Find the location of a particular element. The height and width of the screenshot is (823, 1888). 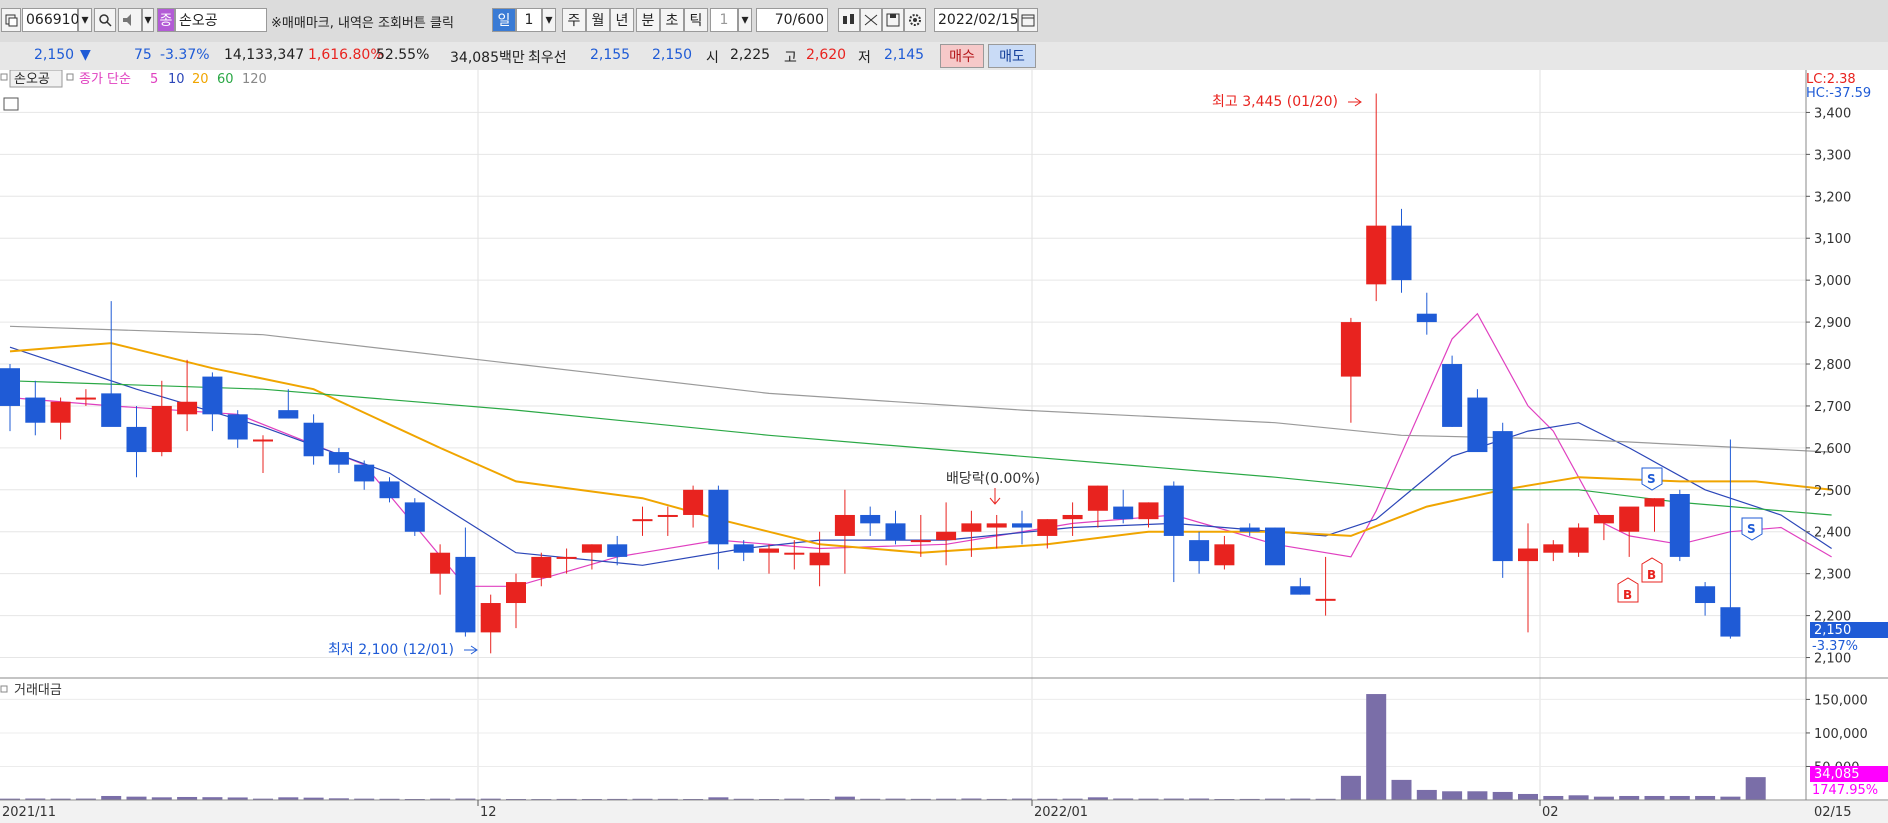

y-tick-label: 2,400 is located at coordinates (1832, 533).